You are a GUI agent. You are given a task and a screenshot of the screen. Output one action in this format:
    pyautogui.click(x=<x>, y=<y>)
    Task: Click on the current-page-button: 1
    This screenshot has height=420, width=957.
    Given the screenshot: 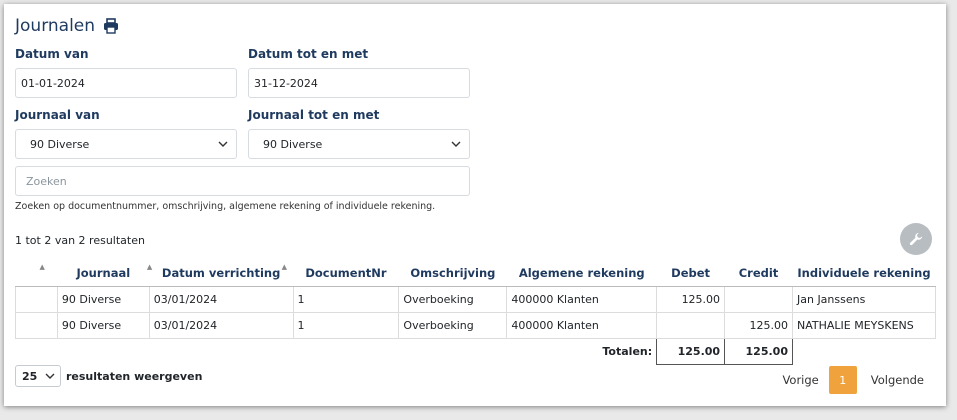 What is the action you would take?
    pyautogui.click(x=842, y=380)
    